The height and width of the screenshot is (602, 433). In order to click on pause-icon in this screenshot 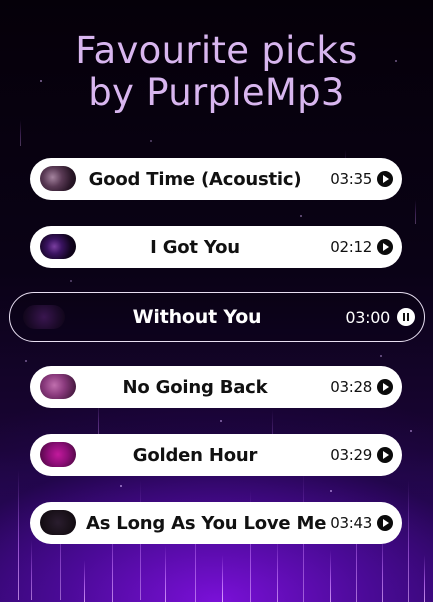, I will do `click(406, 317)`.